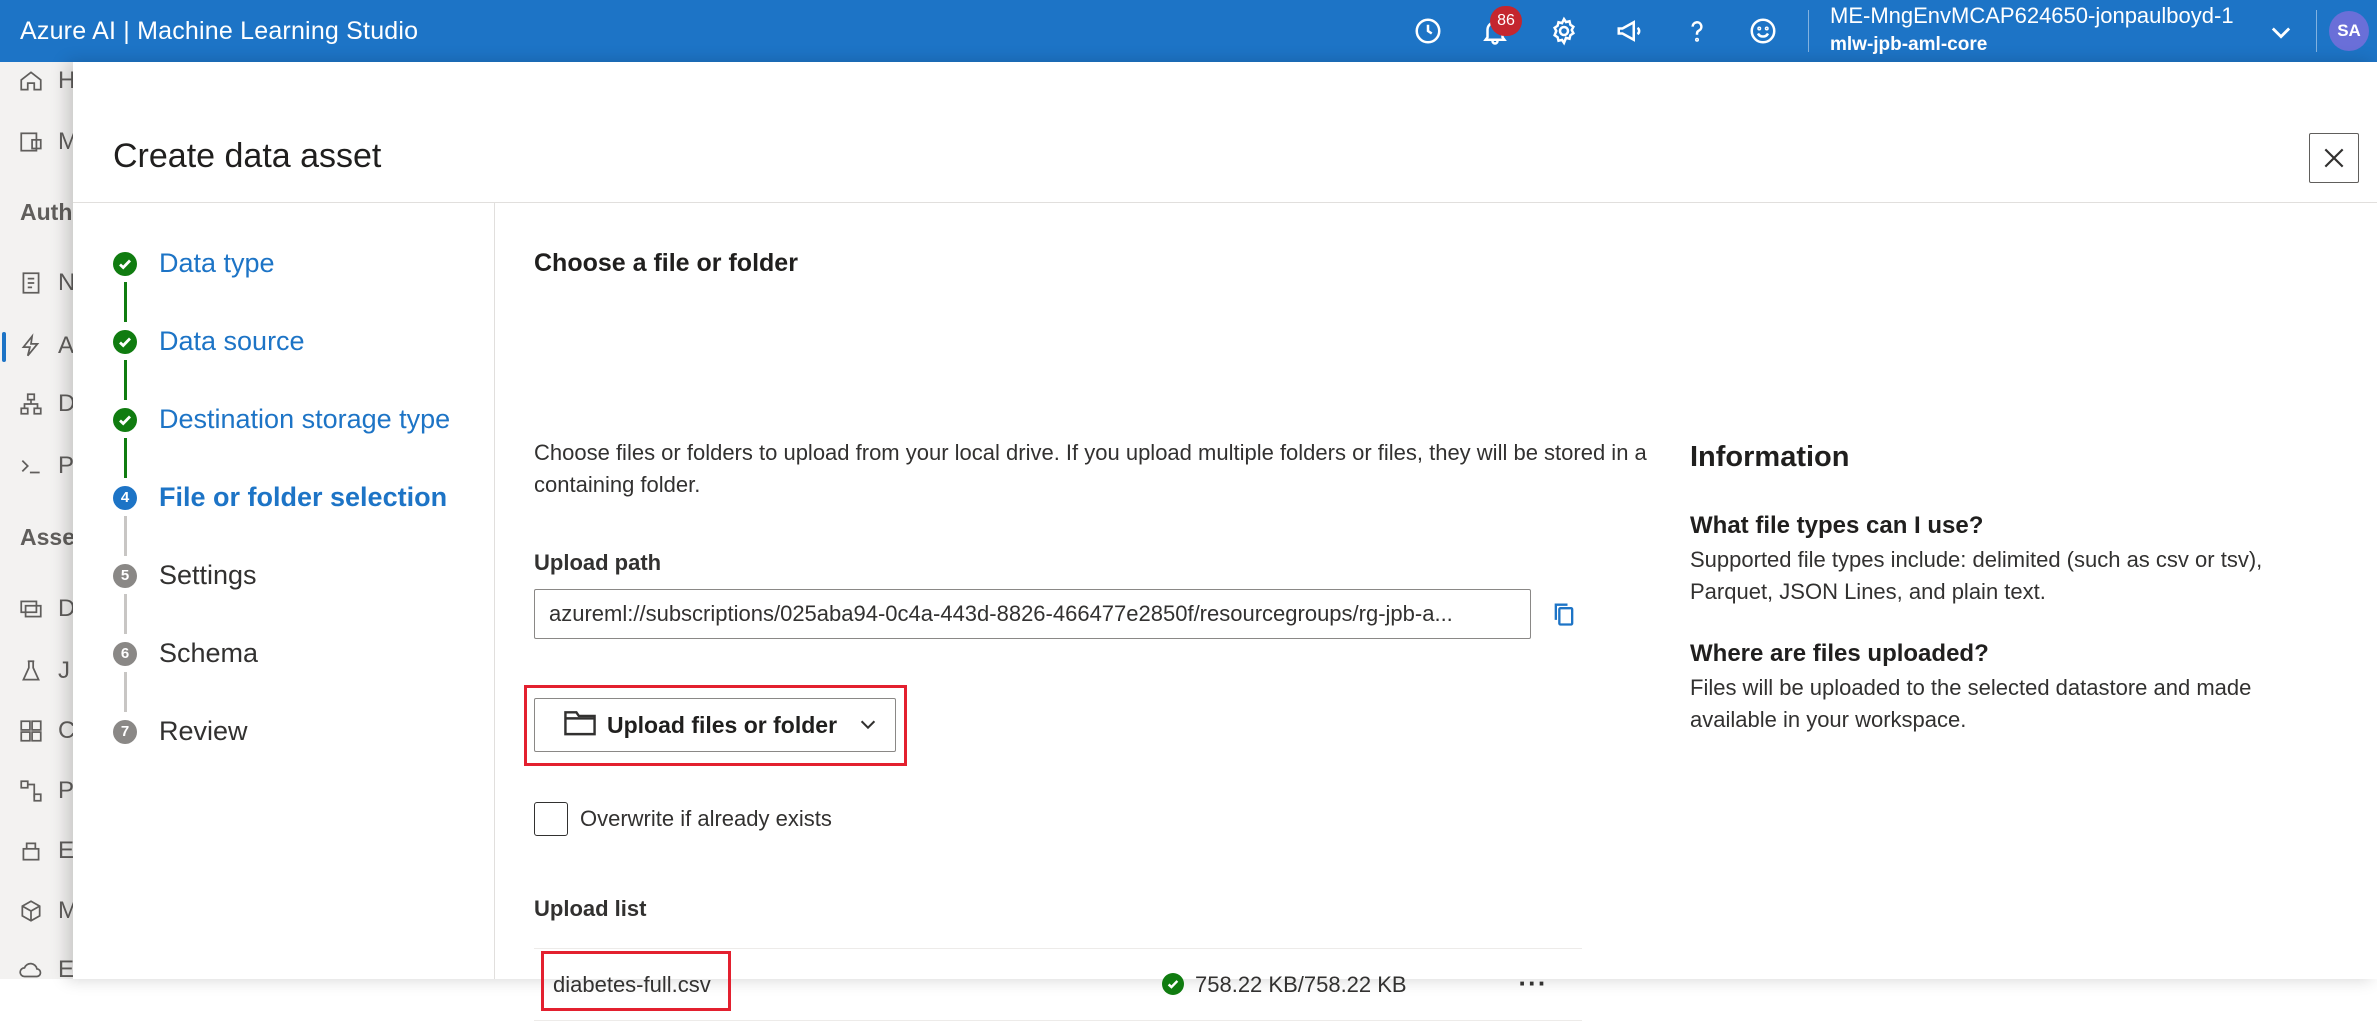  Describe the element at coordinates (494, 591) in the screenshot. I see `stepper-divider` at that location.